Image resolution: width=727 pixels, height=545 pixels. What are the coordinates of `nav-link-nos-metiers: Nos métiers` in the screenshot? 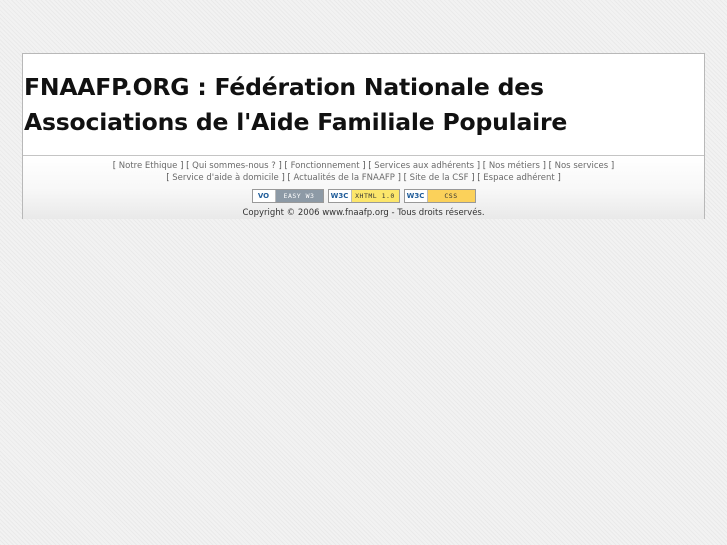 It's located at (514, 166).